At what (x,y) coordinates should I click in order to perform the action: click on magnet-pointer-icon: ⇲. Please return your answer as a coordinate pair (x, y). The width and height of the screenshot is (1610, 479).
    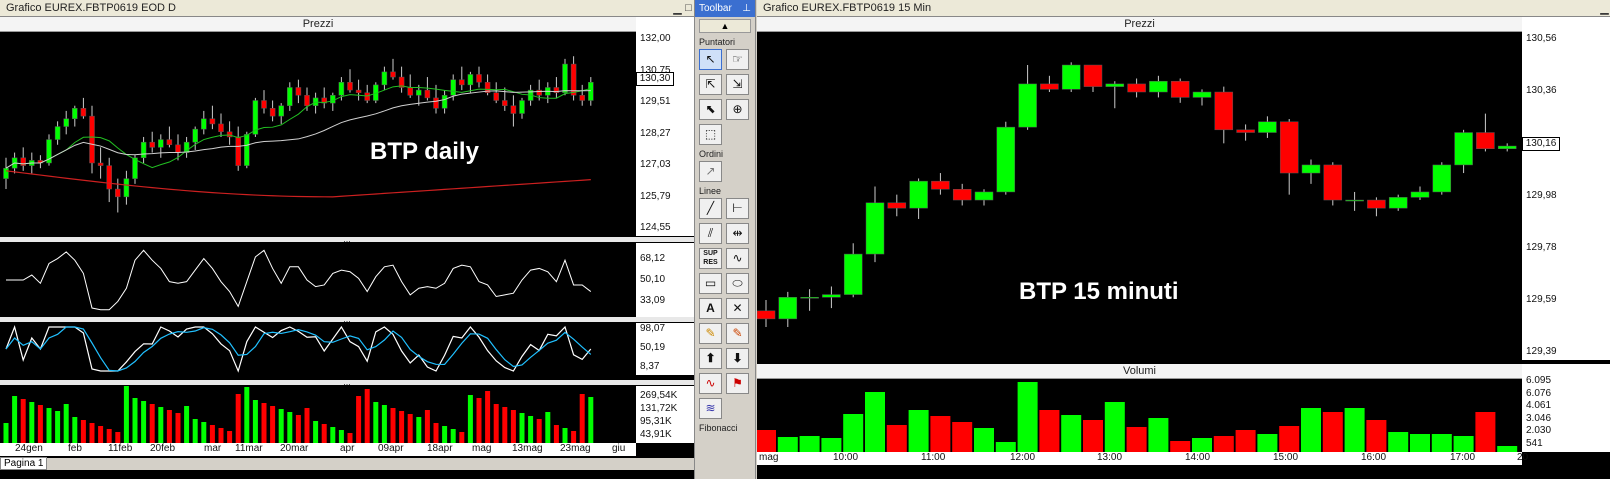
    Looking at the image, I should click on (737, 84).